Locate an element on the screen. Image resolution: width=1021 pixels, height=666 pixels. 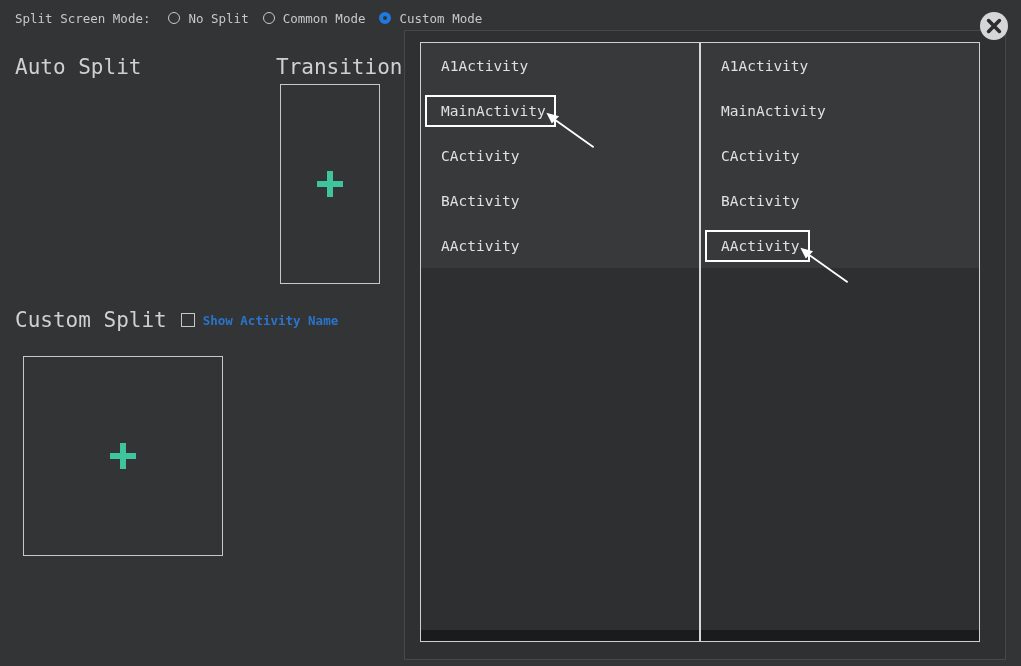
close-button is located at coordinates (994, 26).